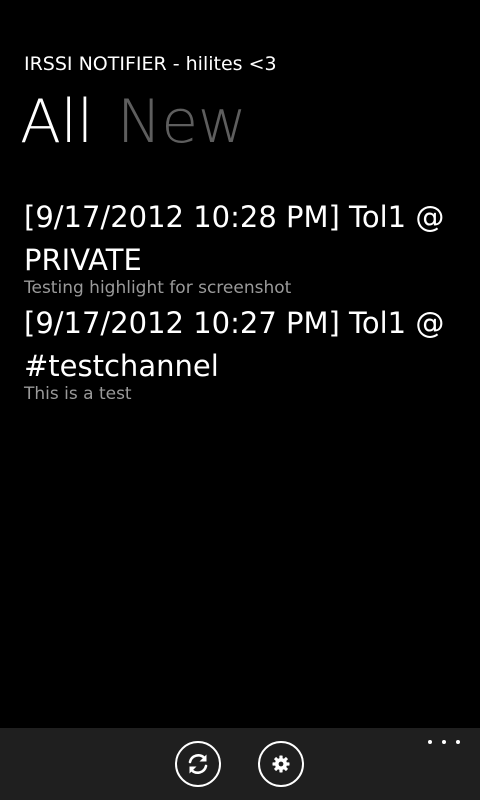 The height and width of the screenshot is (800, 480). I want to click on gear-icon, so click(281, 764).